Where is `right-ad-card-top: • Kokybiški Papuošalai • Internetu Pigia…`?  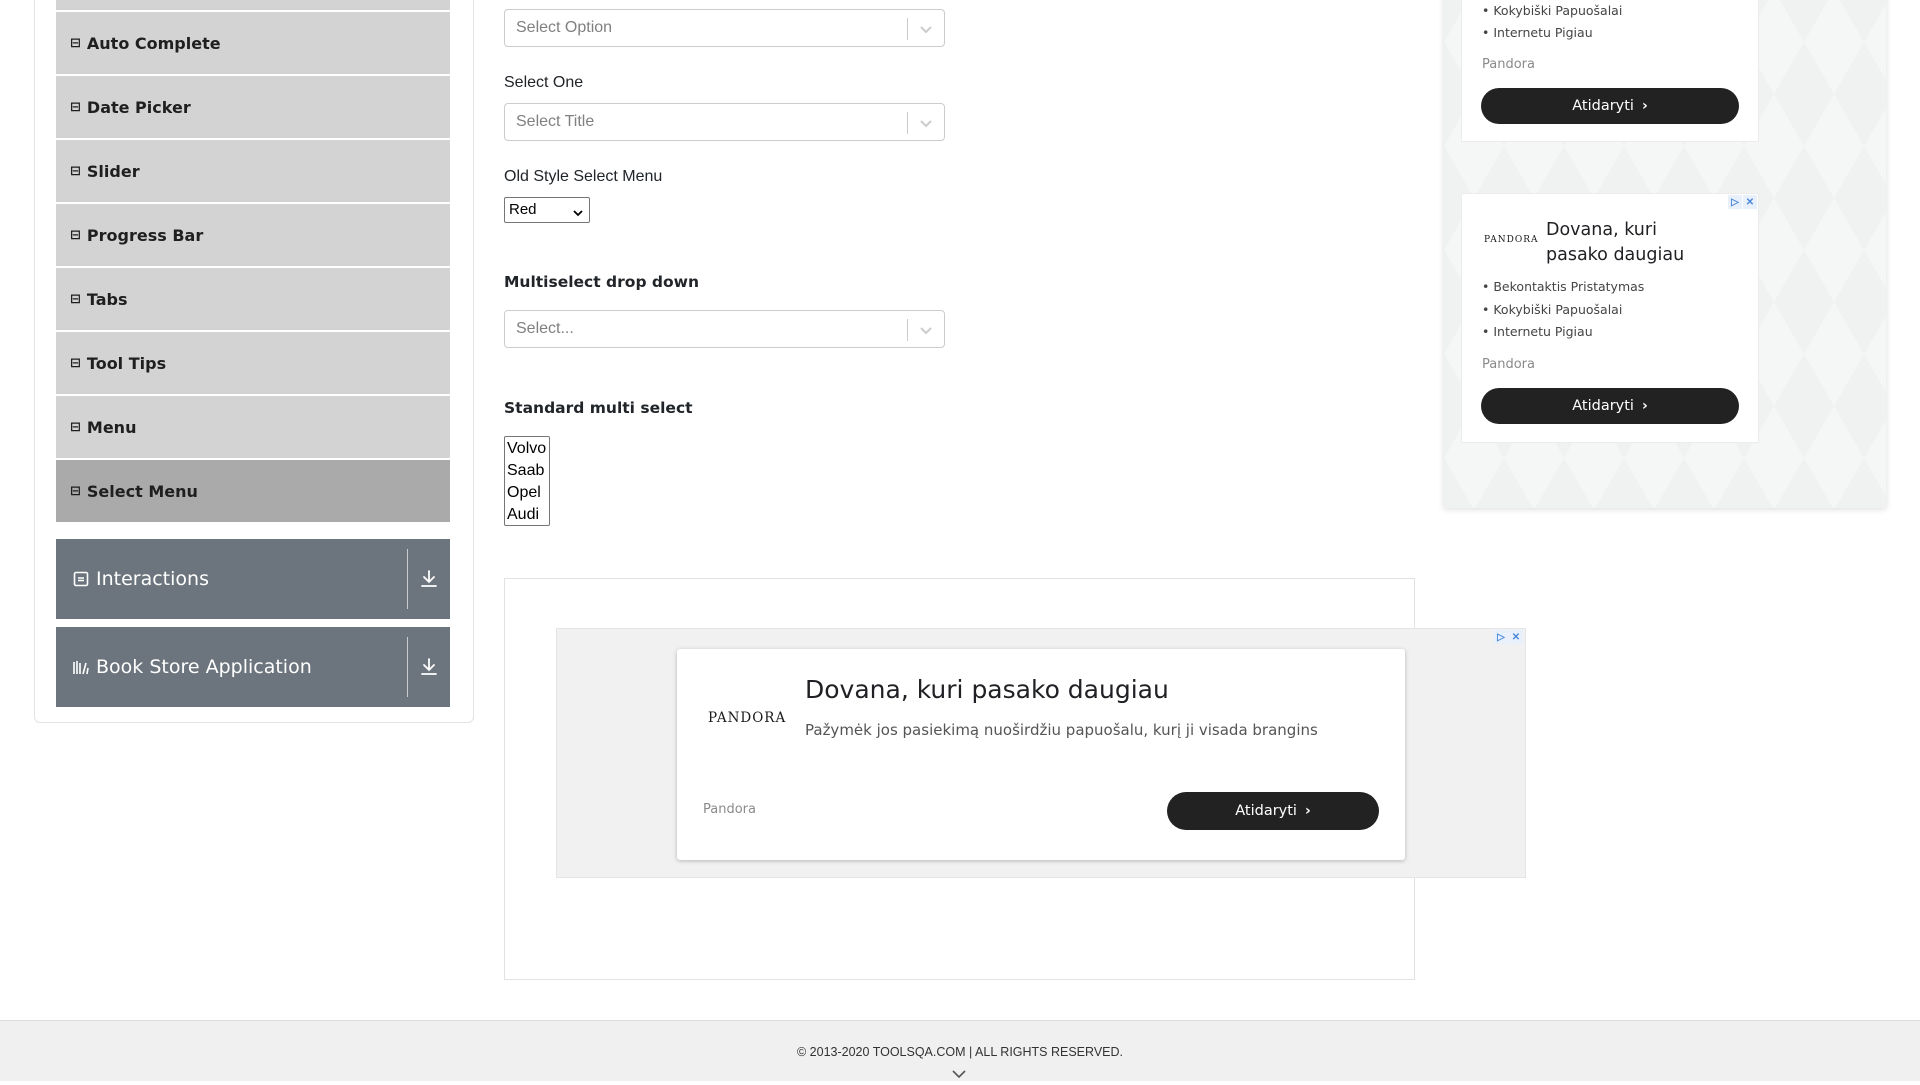 right-ad-card-top: • Kokybiški Papuošalai • Internetu Pigia… is located at coordinates (1610, 71).